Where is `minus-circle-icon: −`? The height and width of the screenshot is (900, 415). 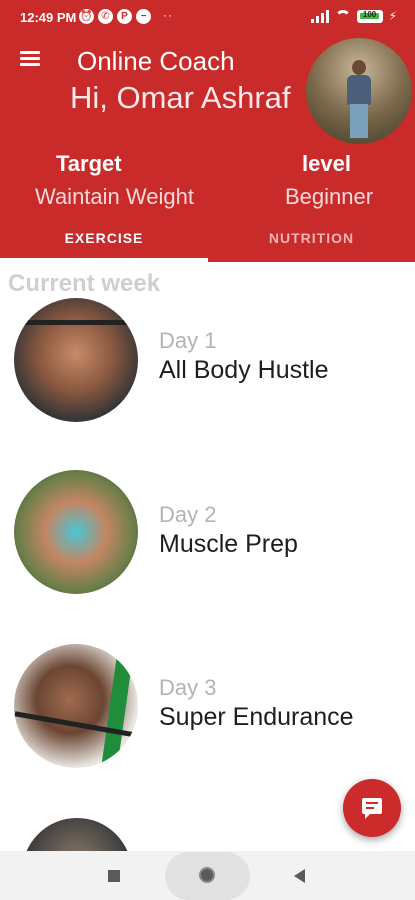 minus-circle-icon: − is located at coordinates (143, 16).